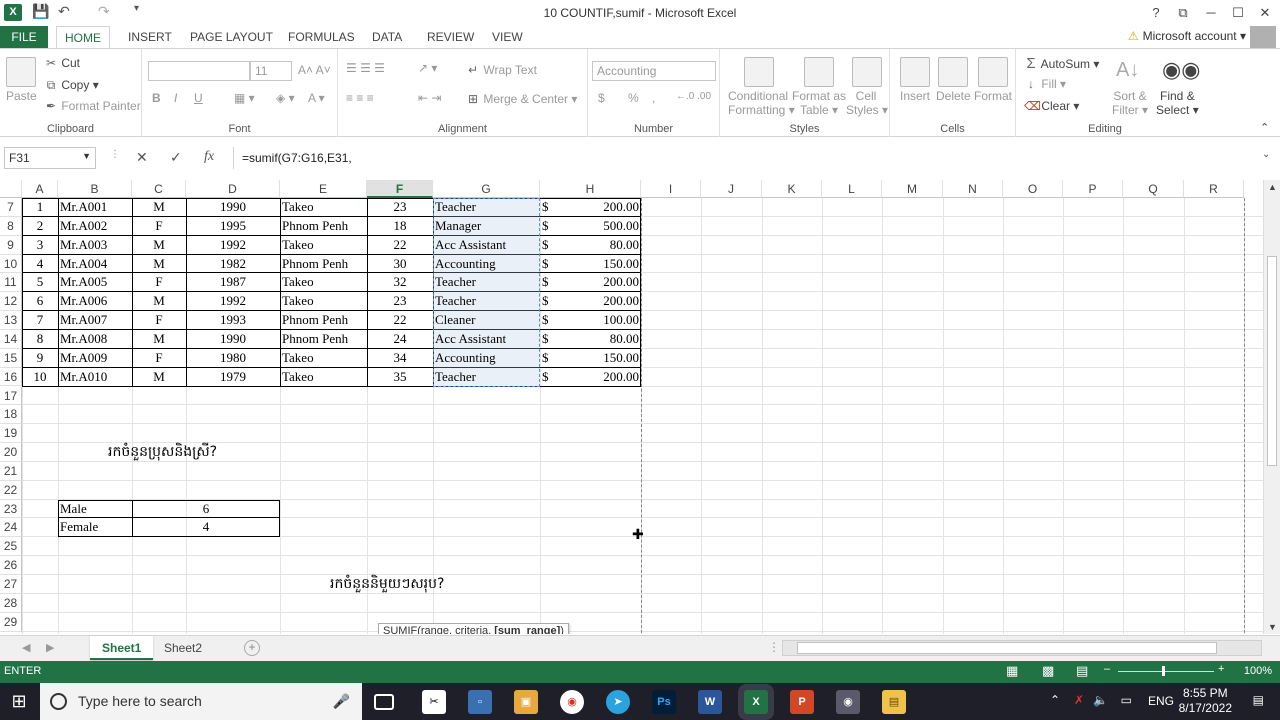  Describe the element at coordinates (792, 189) in the screenshot. I see `column-header-k: K` at that location.